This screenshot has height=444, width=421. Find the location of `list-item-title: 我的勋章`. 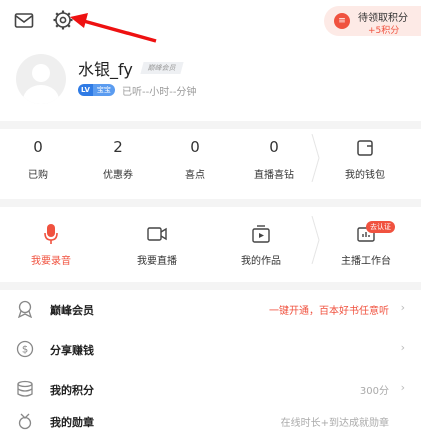

list-item-title: 我的勋章 is located at coordinates (72, 422).